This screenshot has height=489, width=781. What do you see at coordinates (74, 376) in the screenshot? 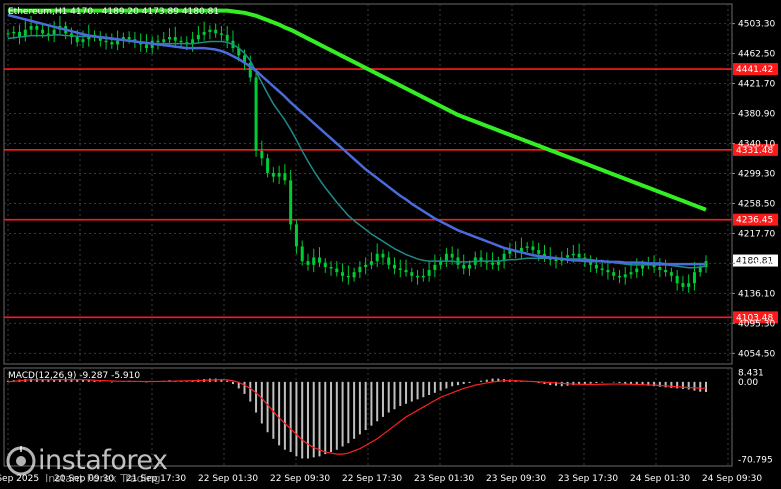
I see `macd-info: MACD(12,26,9) -9.287 -5.910` at bounding box center [74, 376].